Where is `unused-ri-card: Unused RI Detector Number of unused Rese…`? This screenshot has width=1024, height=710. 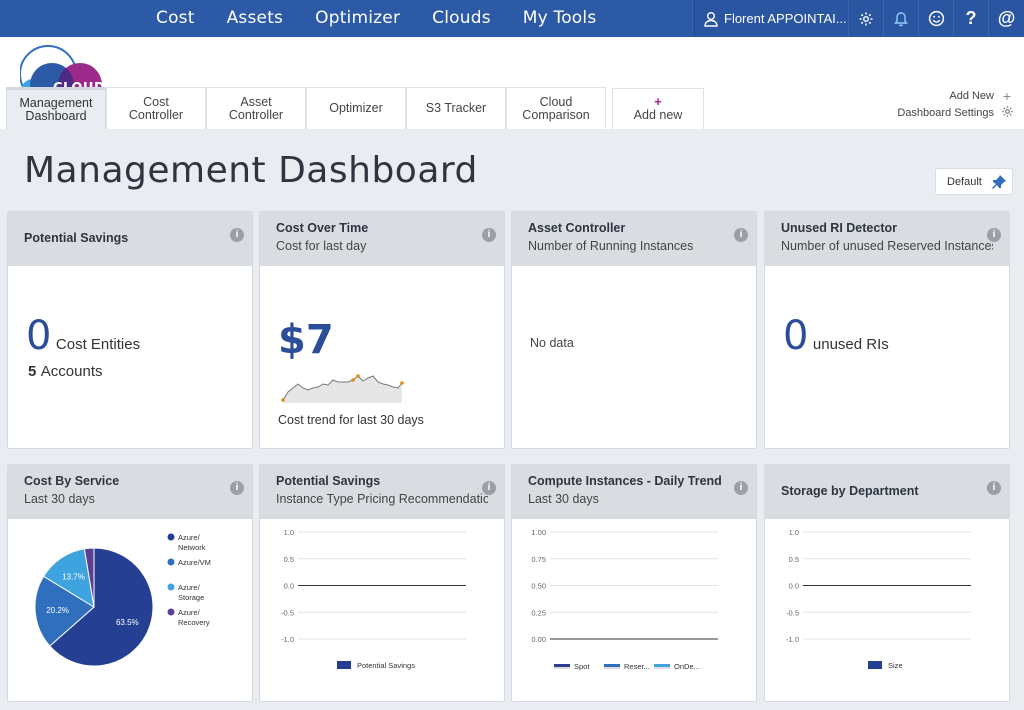 unused-ri-card: Unused RI Detector Number of unused Rese… is located at coordinates (887, 330).